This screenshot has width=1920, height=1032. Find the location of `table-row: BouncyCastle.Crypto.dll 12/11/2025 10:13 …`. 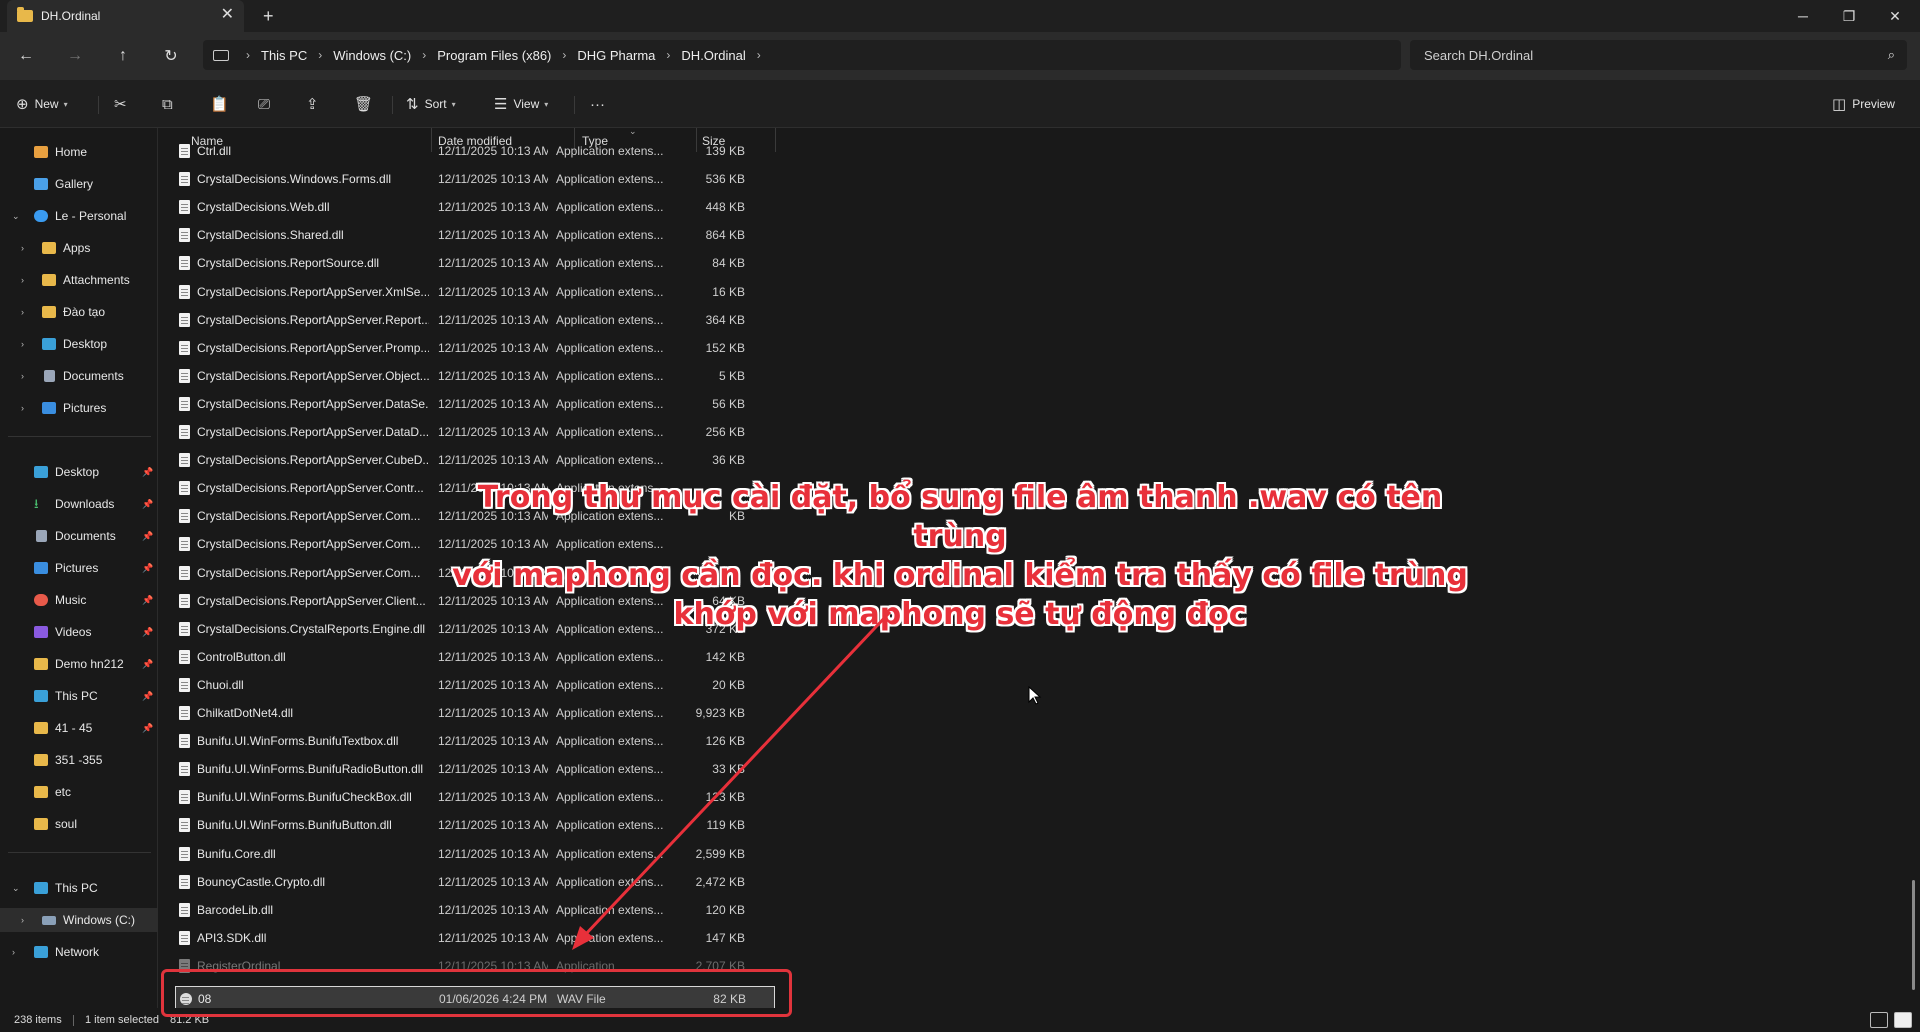

table-row: BouncyCastle.Crypto.dll 12/11/2025 10:13 … is located at coordinates (475, 882).